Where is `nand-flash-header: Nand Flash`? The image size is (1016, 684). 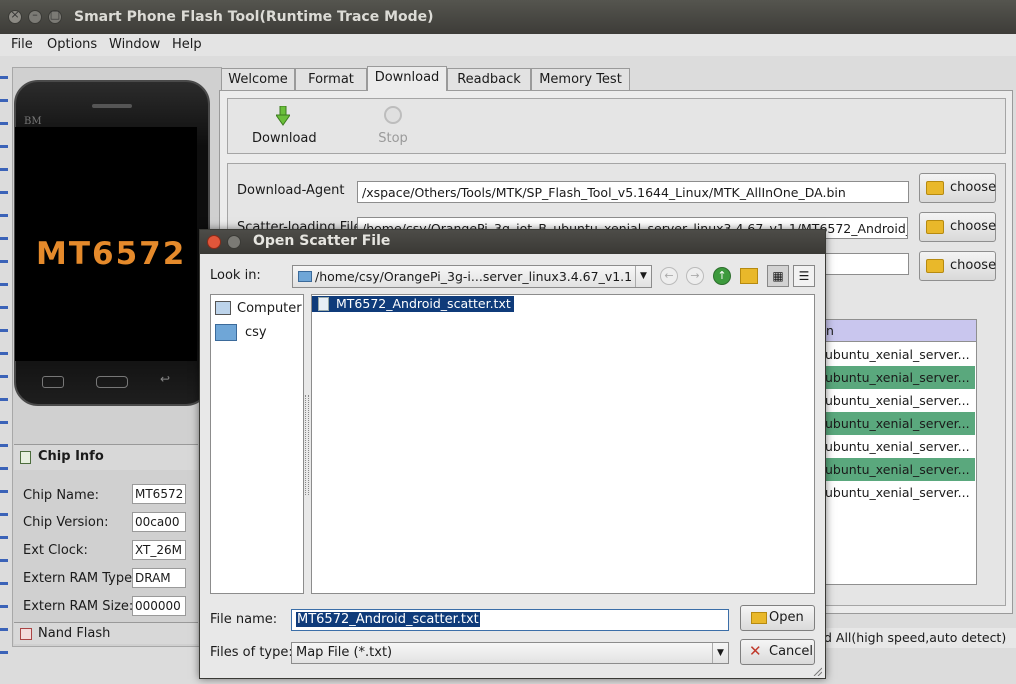
nand-flash-header: Nand Flash is located at coordinates (106, 633).